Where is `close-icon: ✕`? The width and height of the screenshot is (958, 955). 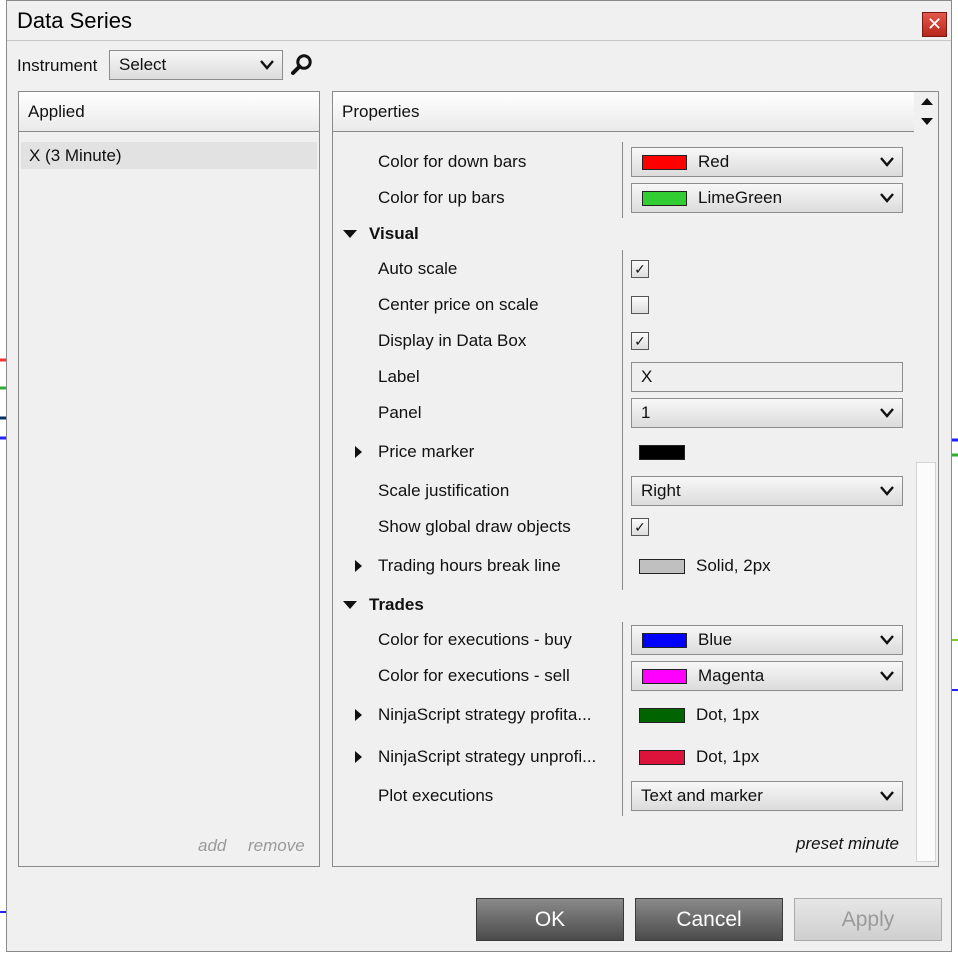 close-icon: ✕ is located at coordinates (934, 24).